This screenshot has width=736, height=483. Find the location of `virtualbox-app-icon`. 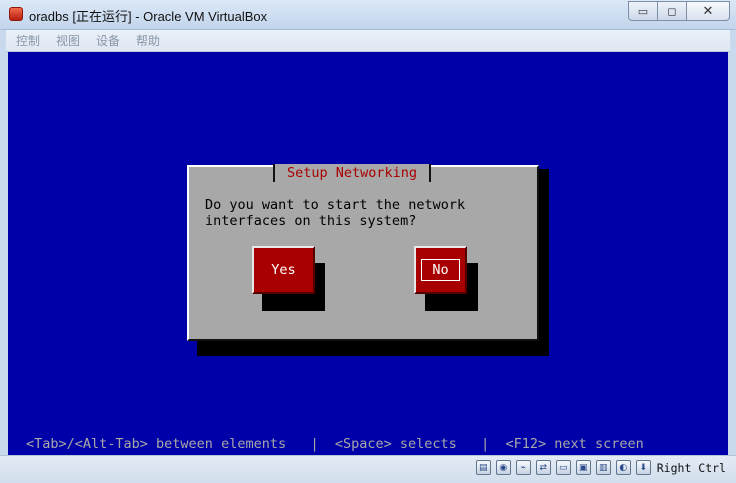

virtualbox-app-icon is located at coordinates (16, 14).